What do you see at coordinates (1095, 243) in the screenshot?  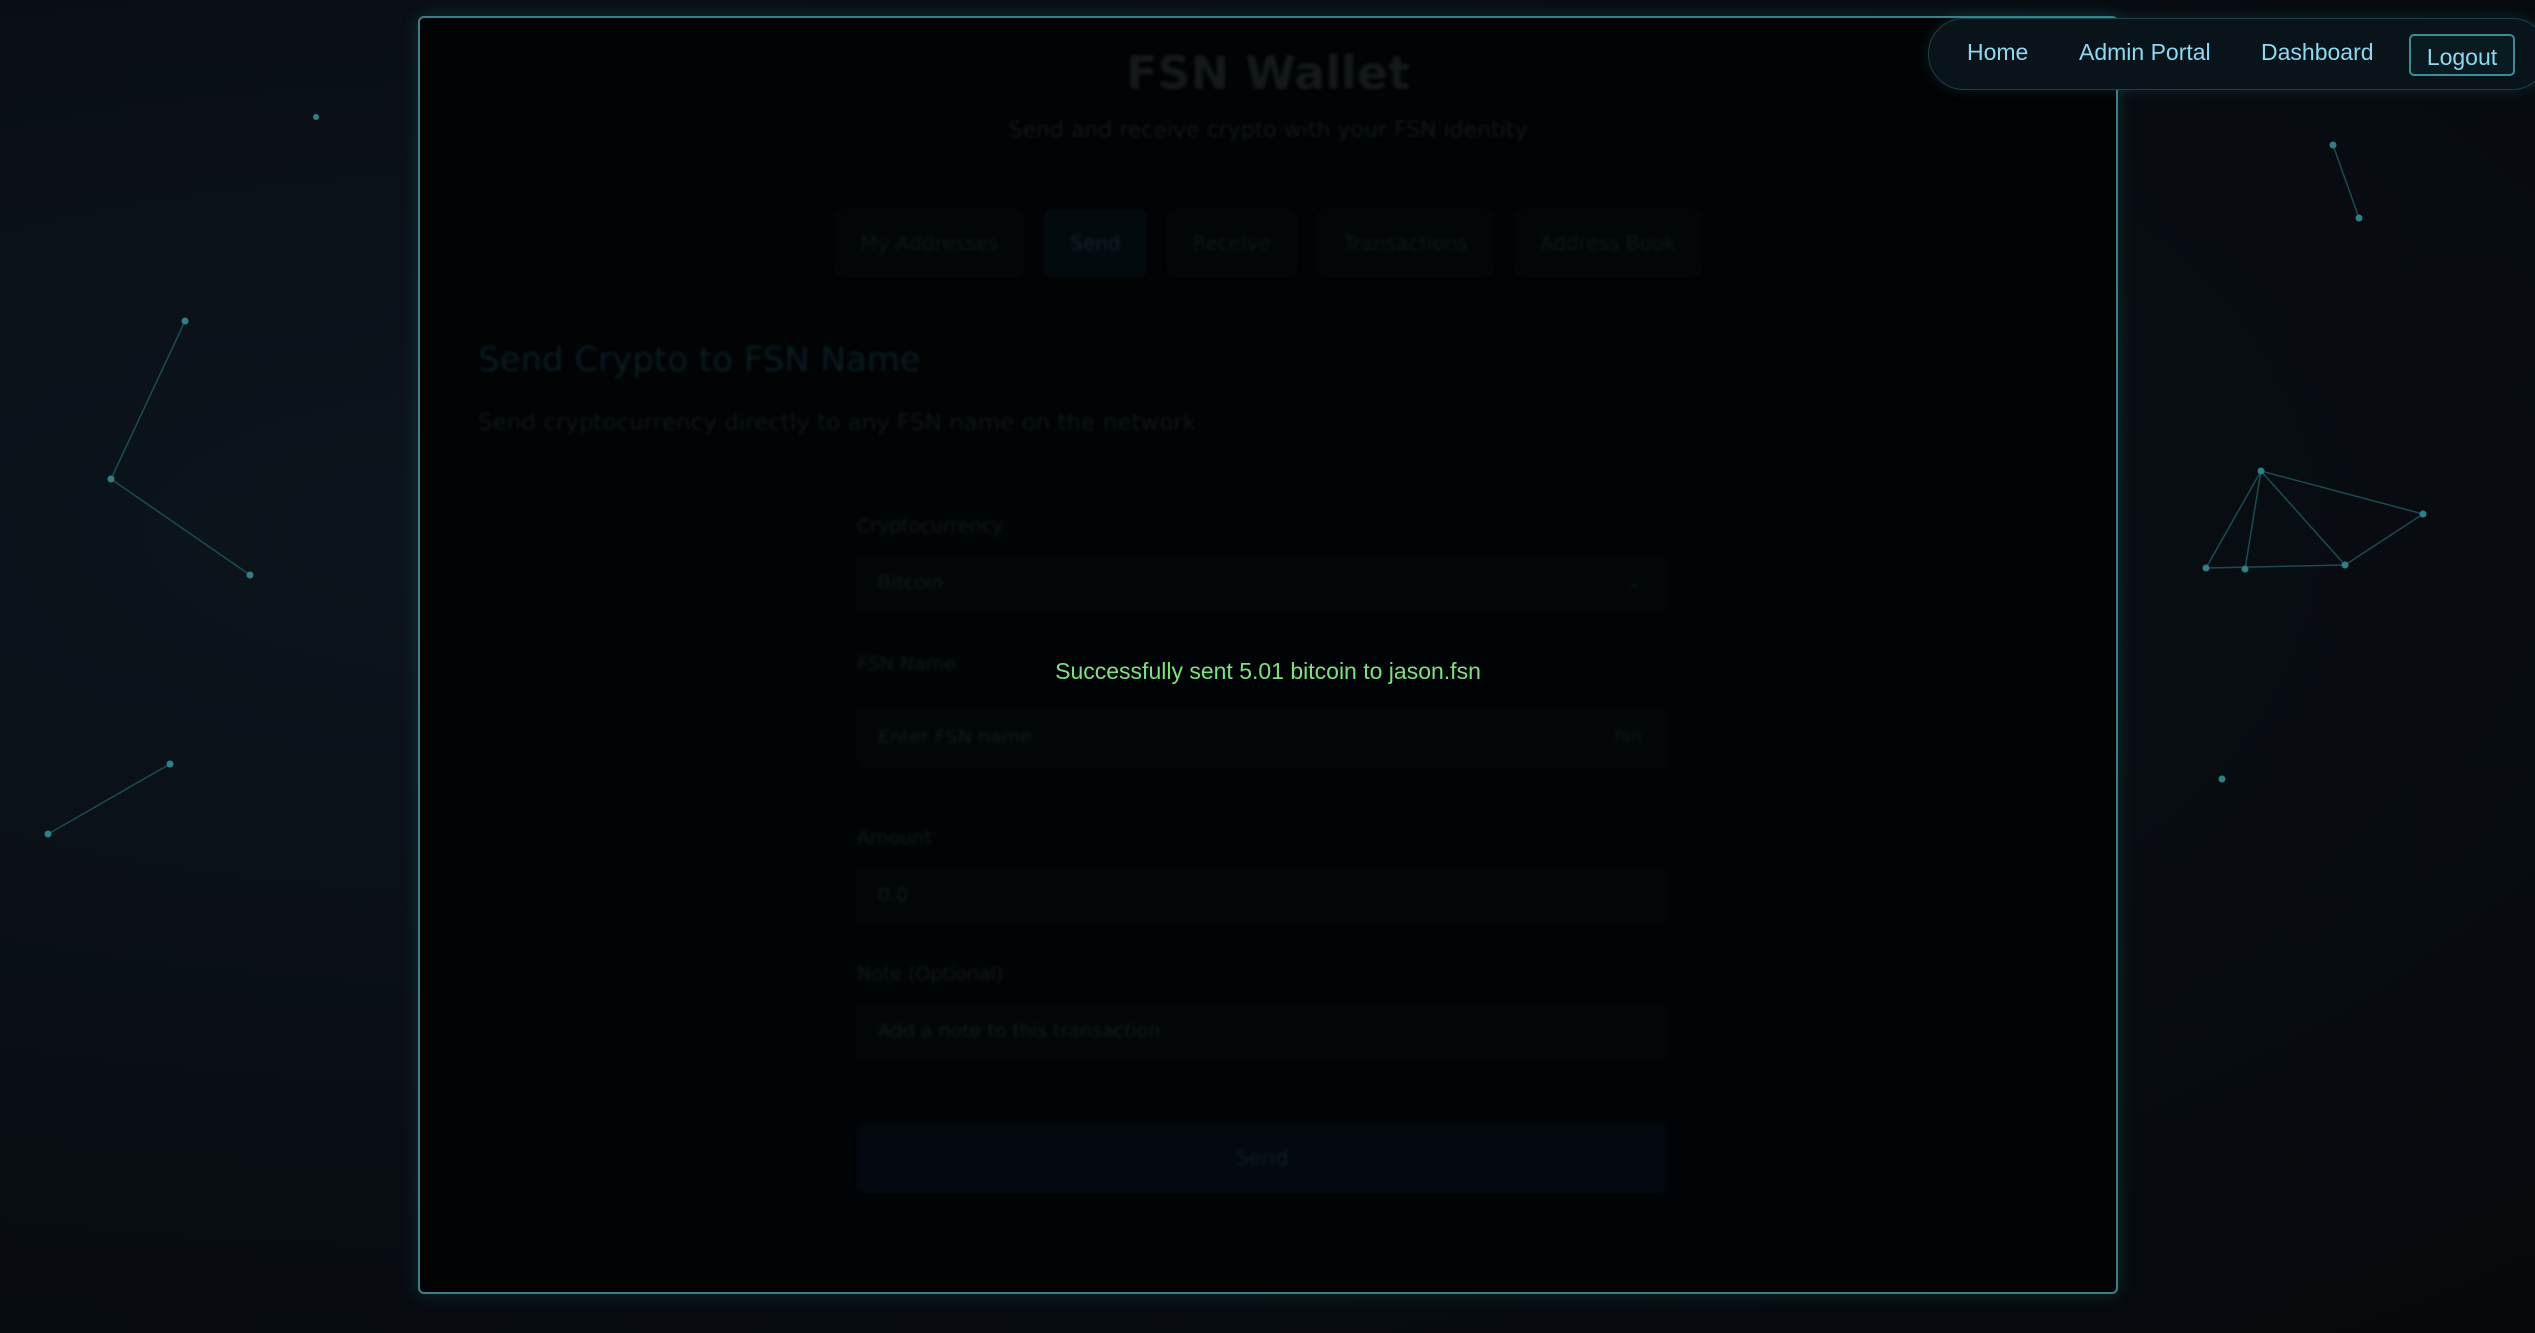 I see `tab-send: Send` at bounding box center [1095, 243].